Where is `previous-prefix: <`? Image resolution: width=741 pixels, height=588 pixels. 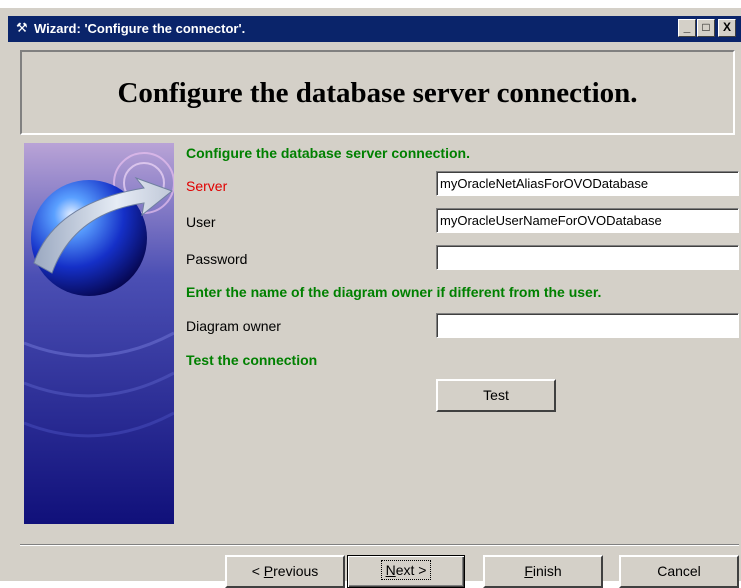
previous-prefix: < is located at coordinates (257, 571).